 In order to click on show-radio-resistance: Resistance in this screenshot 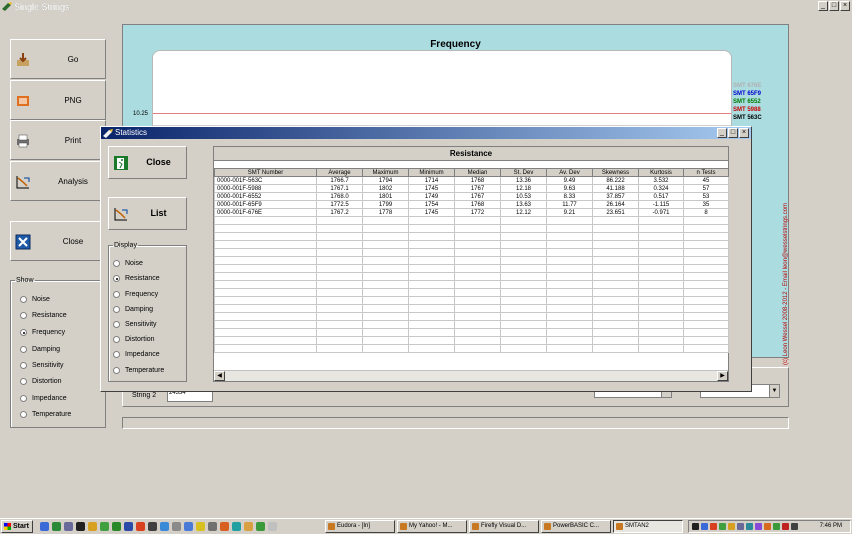, I will do `click(43, 315)`.